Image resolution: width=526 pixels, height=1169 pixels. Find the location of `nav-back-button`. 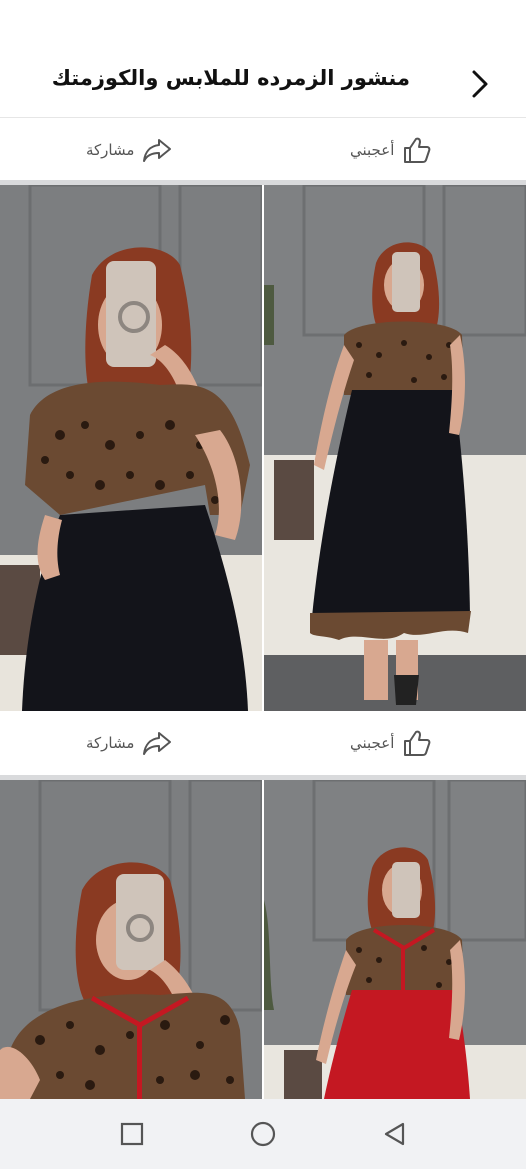

nav-back-button is located at coordinates (395, 1134).